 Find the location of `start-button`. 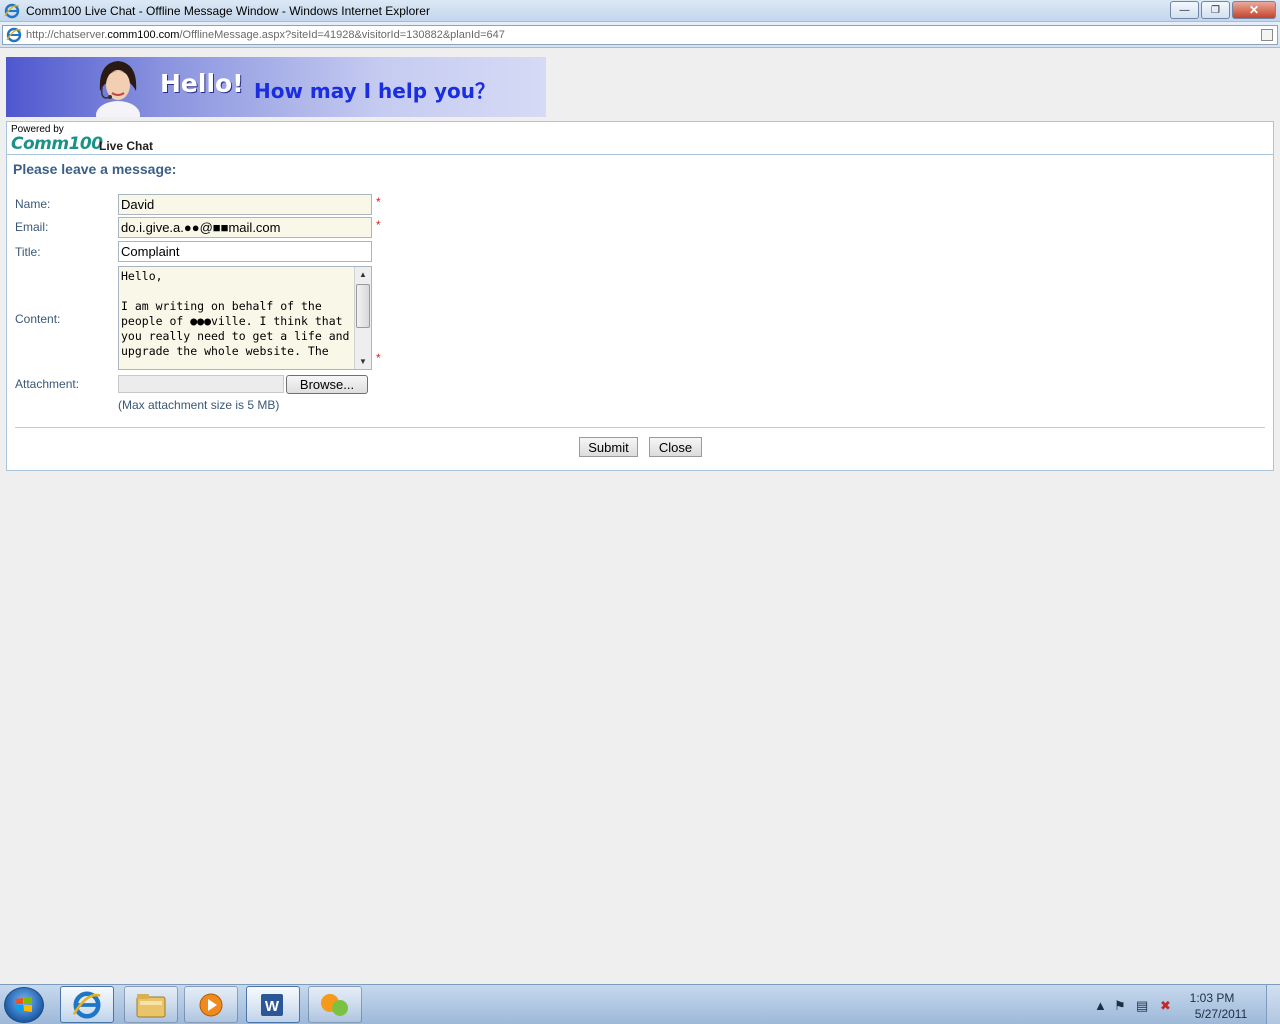

start-button is located at coordinates (24, 1005).